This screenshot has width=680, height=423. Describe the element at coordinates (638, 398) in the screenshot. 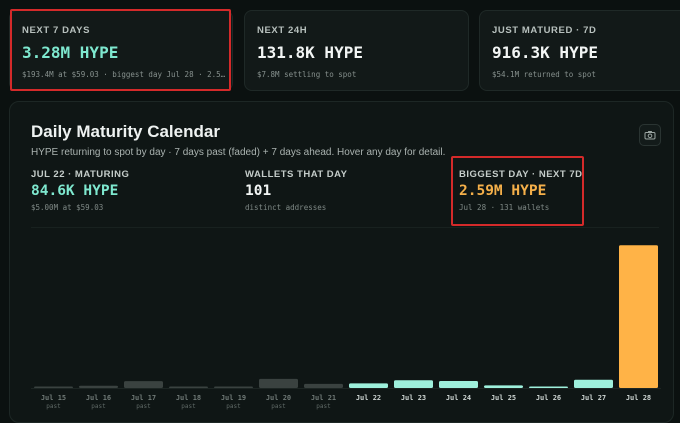

I see `x-tick-label: Jul 28` at that location.